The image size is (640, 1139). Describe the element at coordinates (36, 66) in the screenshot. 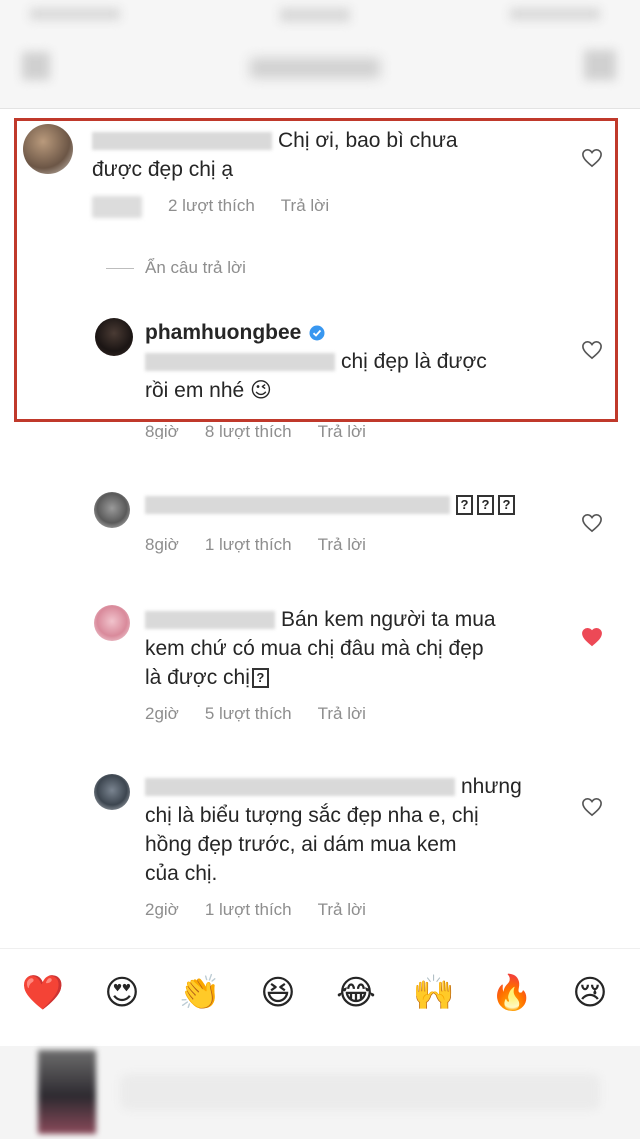

I see `back-icon` at that location.